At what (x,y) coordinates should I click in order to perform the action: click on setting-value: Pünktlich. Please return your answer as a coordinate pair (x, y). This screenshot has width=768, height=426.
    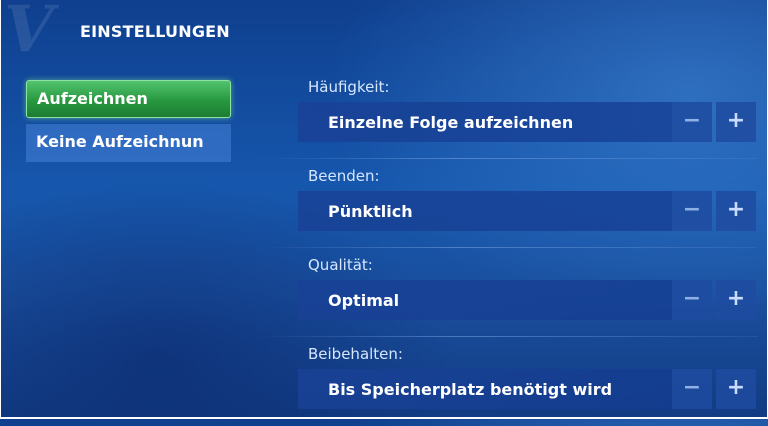
    Looking at the image, I should click on (370, 211).